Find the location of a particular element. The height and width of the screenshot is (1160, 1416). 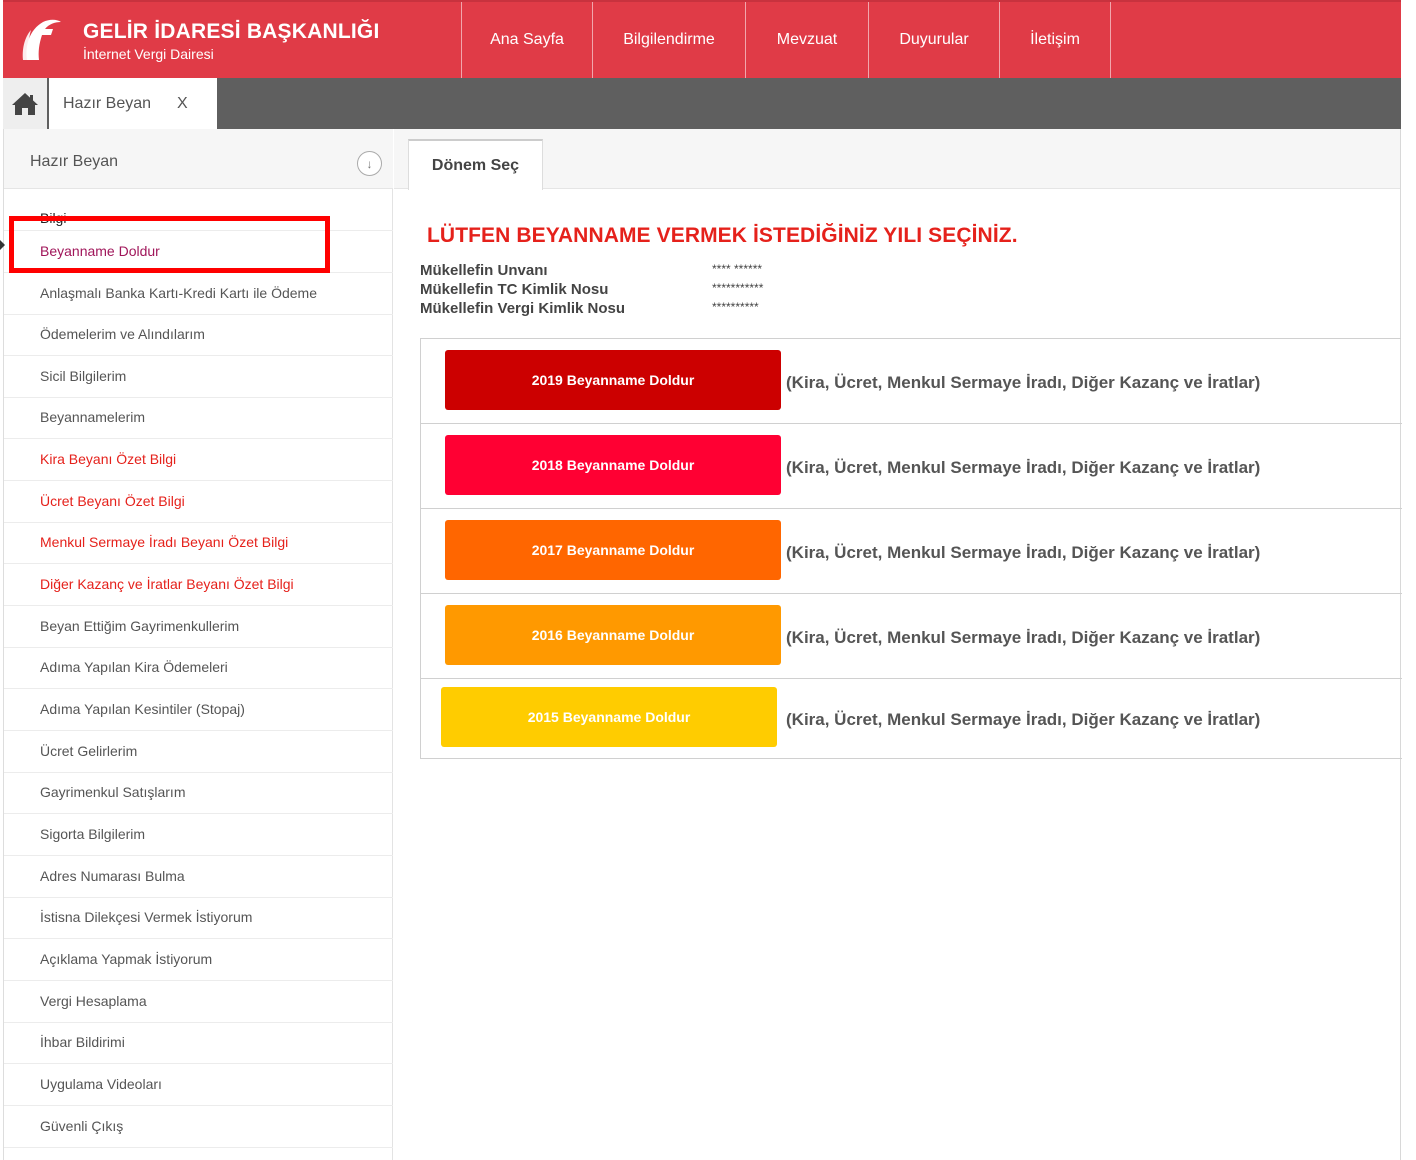

sidebar-item-gayrimenkul-satislarim: Gayrimenkul Satışlarım is located at coordinates (198, 793).